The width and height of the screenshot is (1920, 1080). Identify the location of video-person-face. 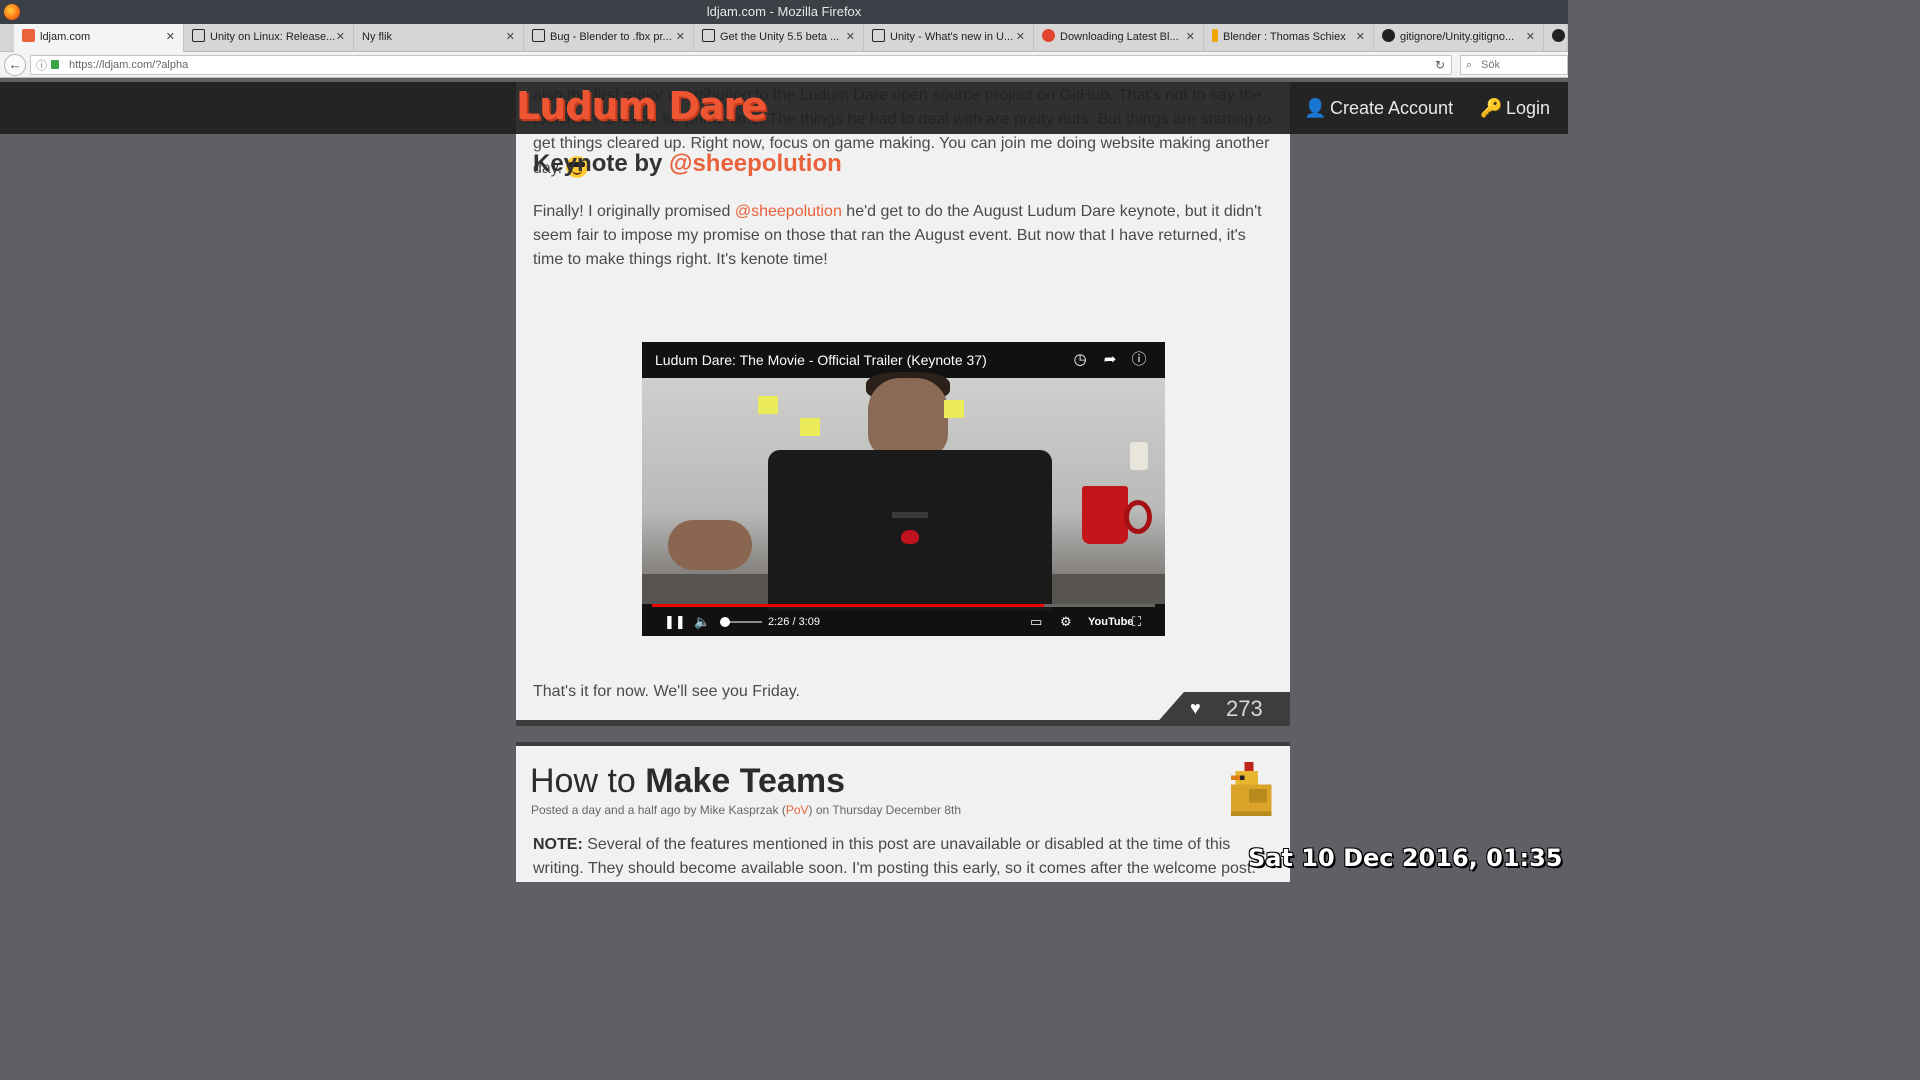
(908, 418).